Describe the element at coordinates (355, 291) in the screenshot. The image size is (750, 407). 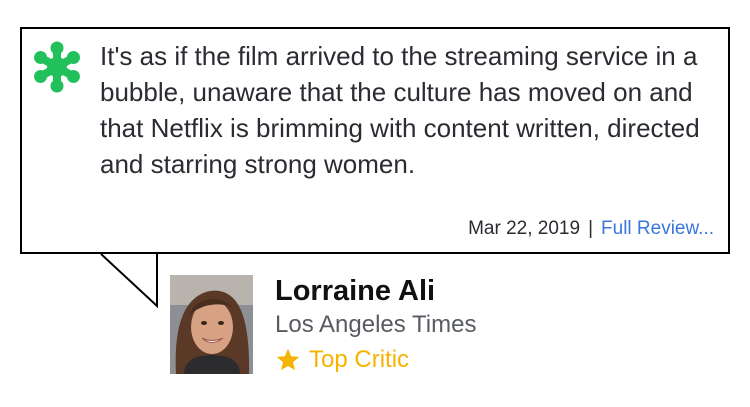
I see `critic-name: Lorraine Ali` at that location.